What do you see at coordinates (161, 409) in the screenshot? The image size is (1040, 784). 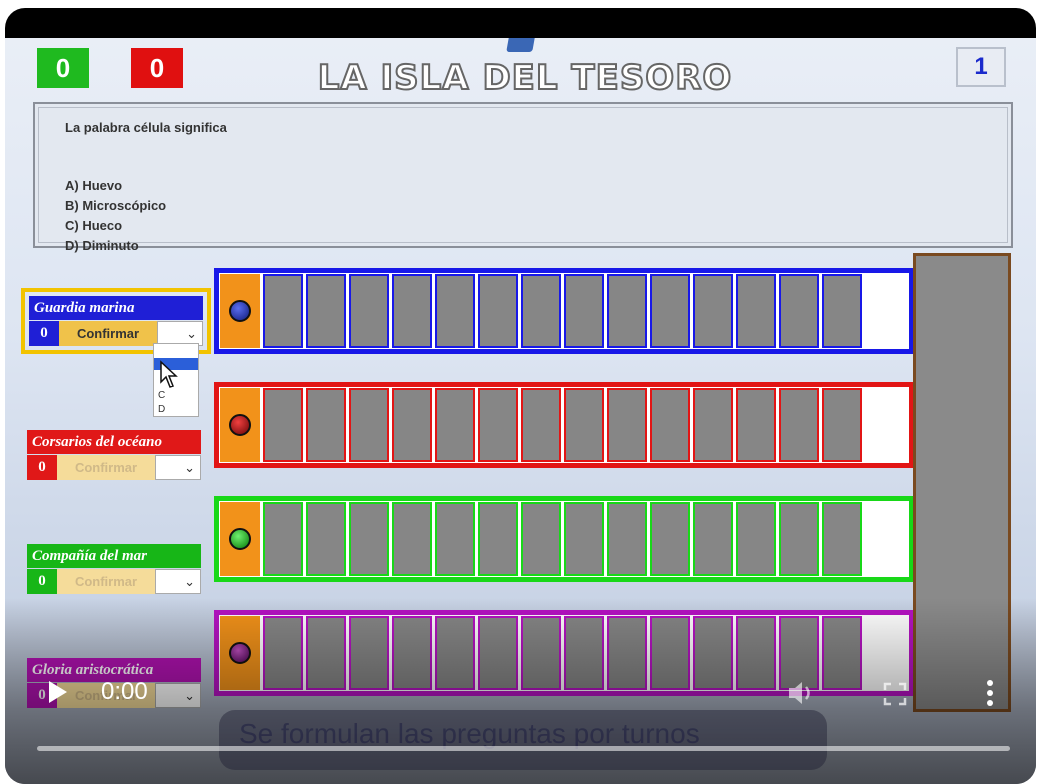 I see `dropdown-option-d: D` at bounding box center [161, 409].